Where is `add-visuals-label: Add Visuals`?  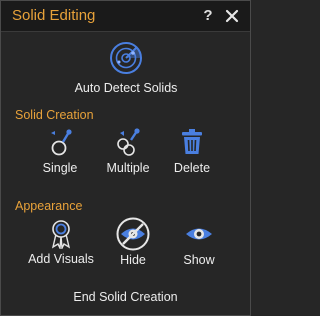
add-visuals-label: Add Visuals is located at coordinates (61, 259).